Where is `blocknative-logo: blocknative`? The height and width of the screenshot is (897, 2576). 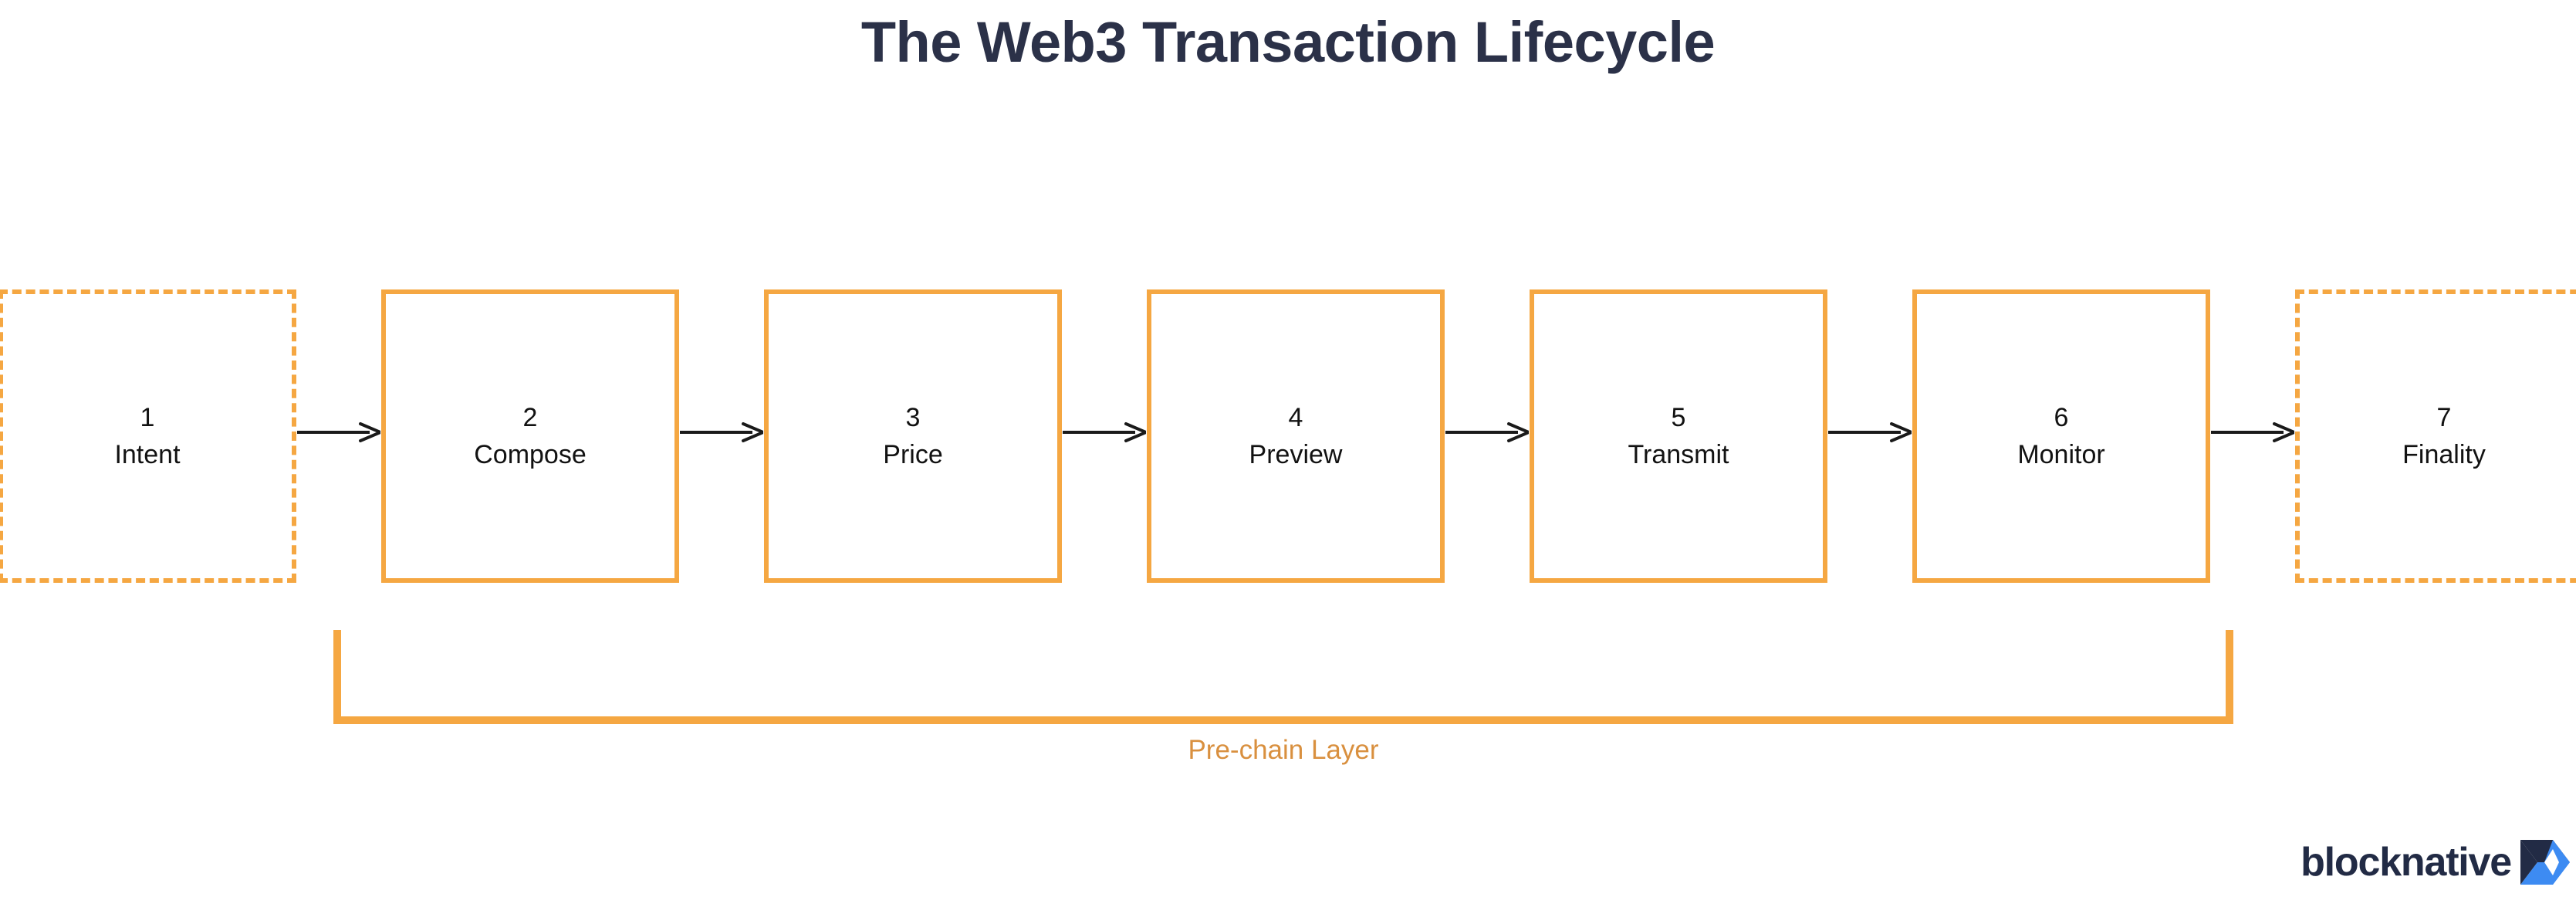
blocknative-logo: blocknative is located at coordinates (2435, 862).